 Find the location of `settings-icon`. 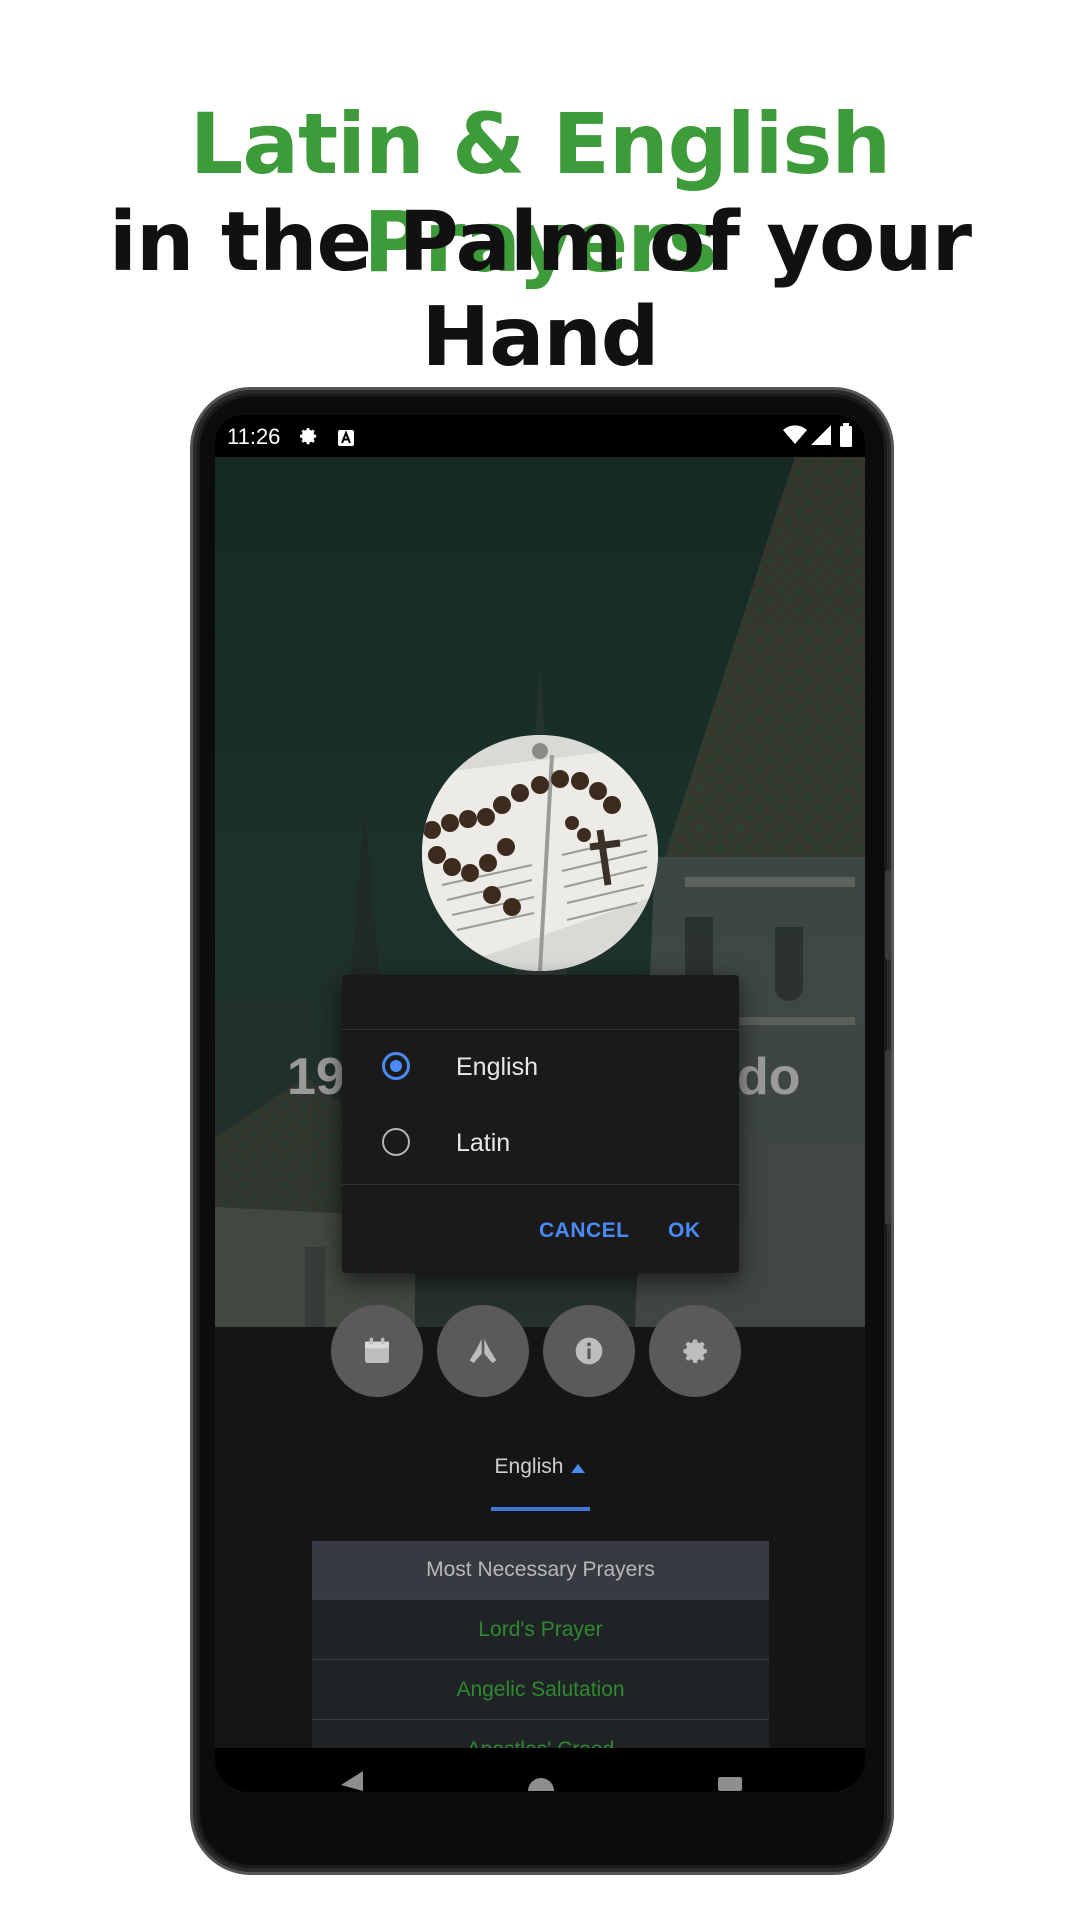

settings-icon is located at coordinates (695, 1351).